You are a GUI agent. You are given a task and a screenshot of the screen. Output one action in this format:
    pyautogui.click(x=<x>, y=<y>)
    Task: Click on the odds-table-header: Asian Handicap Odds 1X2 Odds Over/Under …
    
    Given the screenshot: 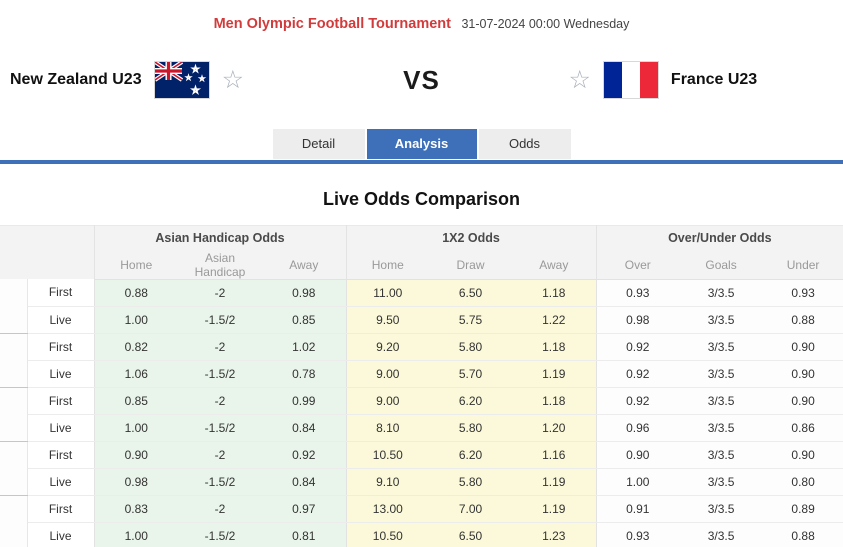 What is the action you would take?
    pyautogui.click(x=421, y=252)
    